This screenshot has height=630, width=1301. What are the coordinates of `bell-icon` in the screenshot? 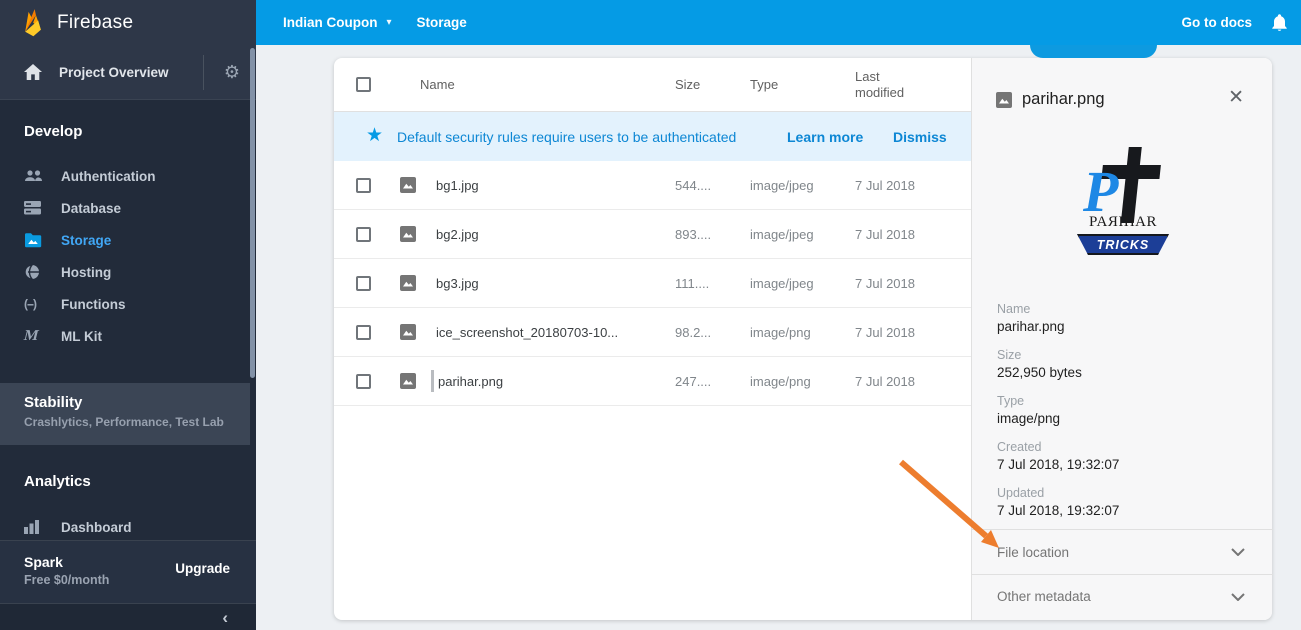 It's located at (1279, 22).